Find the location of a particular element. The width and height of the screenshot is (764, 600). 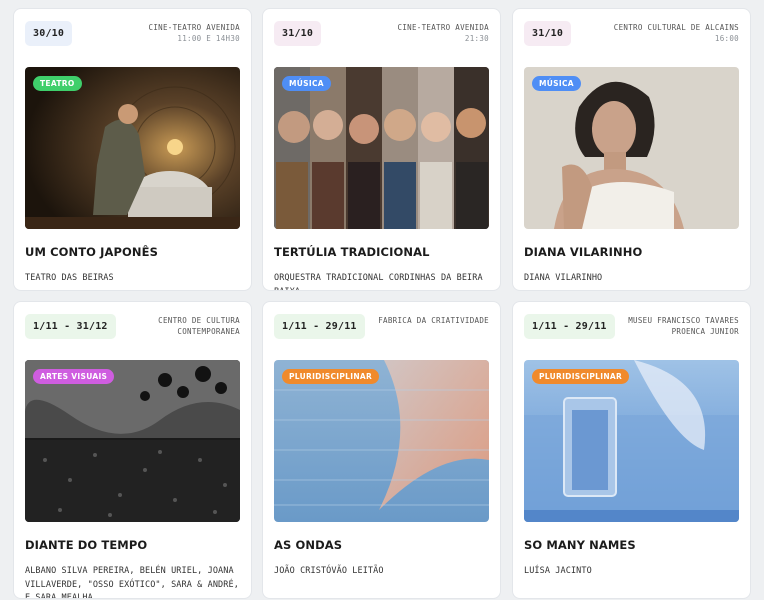

card-header: 1/11 - 29/11 FABRICA DA CRIATIVIDADE is located at coordinates (381, 330).